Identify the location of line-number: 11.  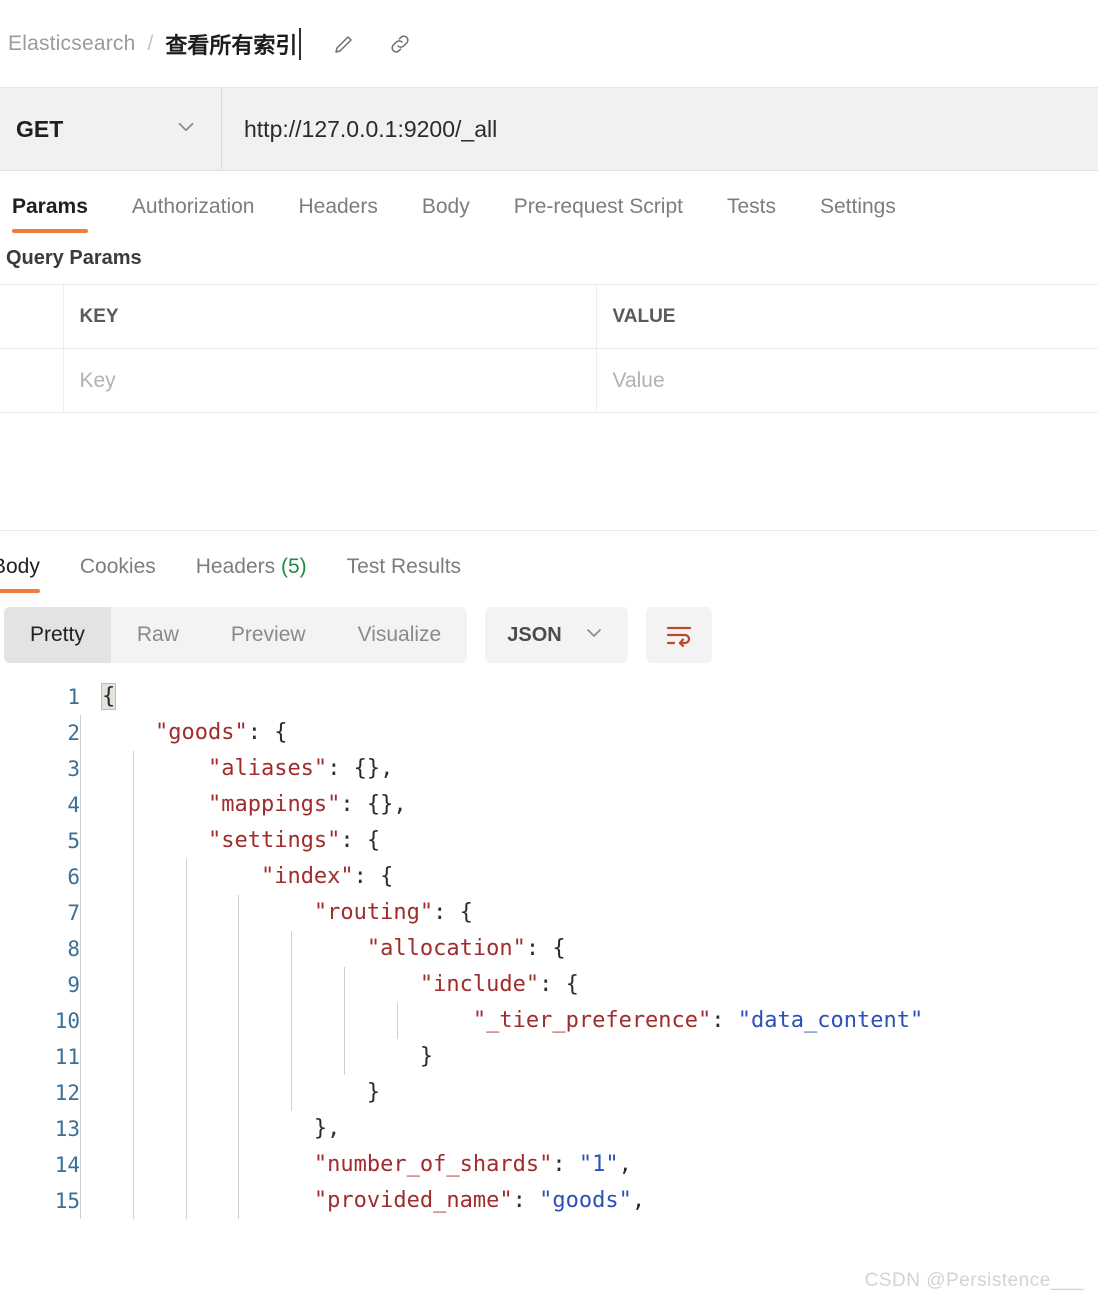
(67, 1057).